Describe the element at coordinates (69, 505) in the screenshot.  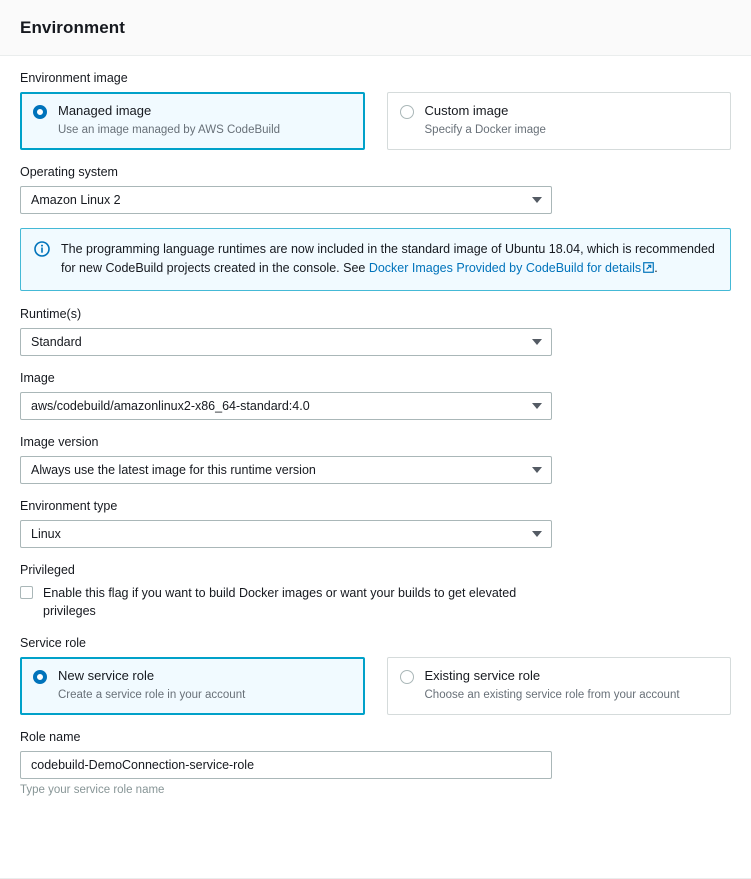
I see `environment-type-label: Environment type` at that location.